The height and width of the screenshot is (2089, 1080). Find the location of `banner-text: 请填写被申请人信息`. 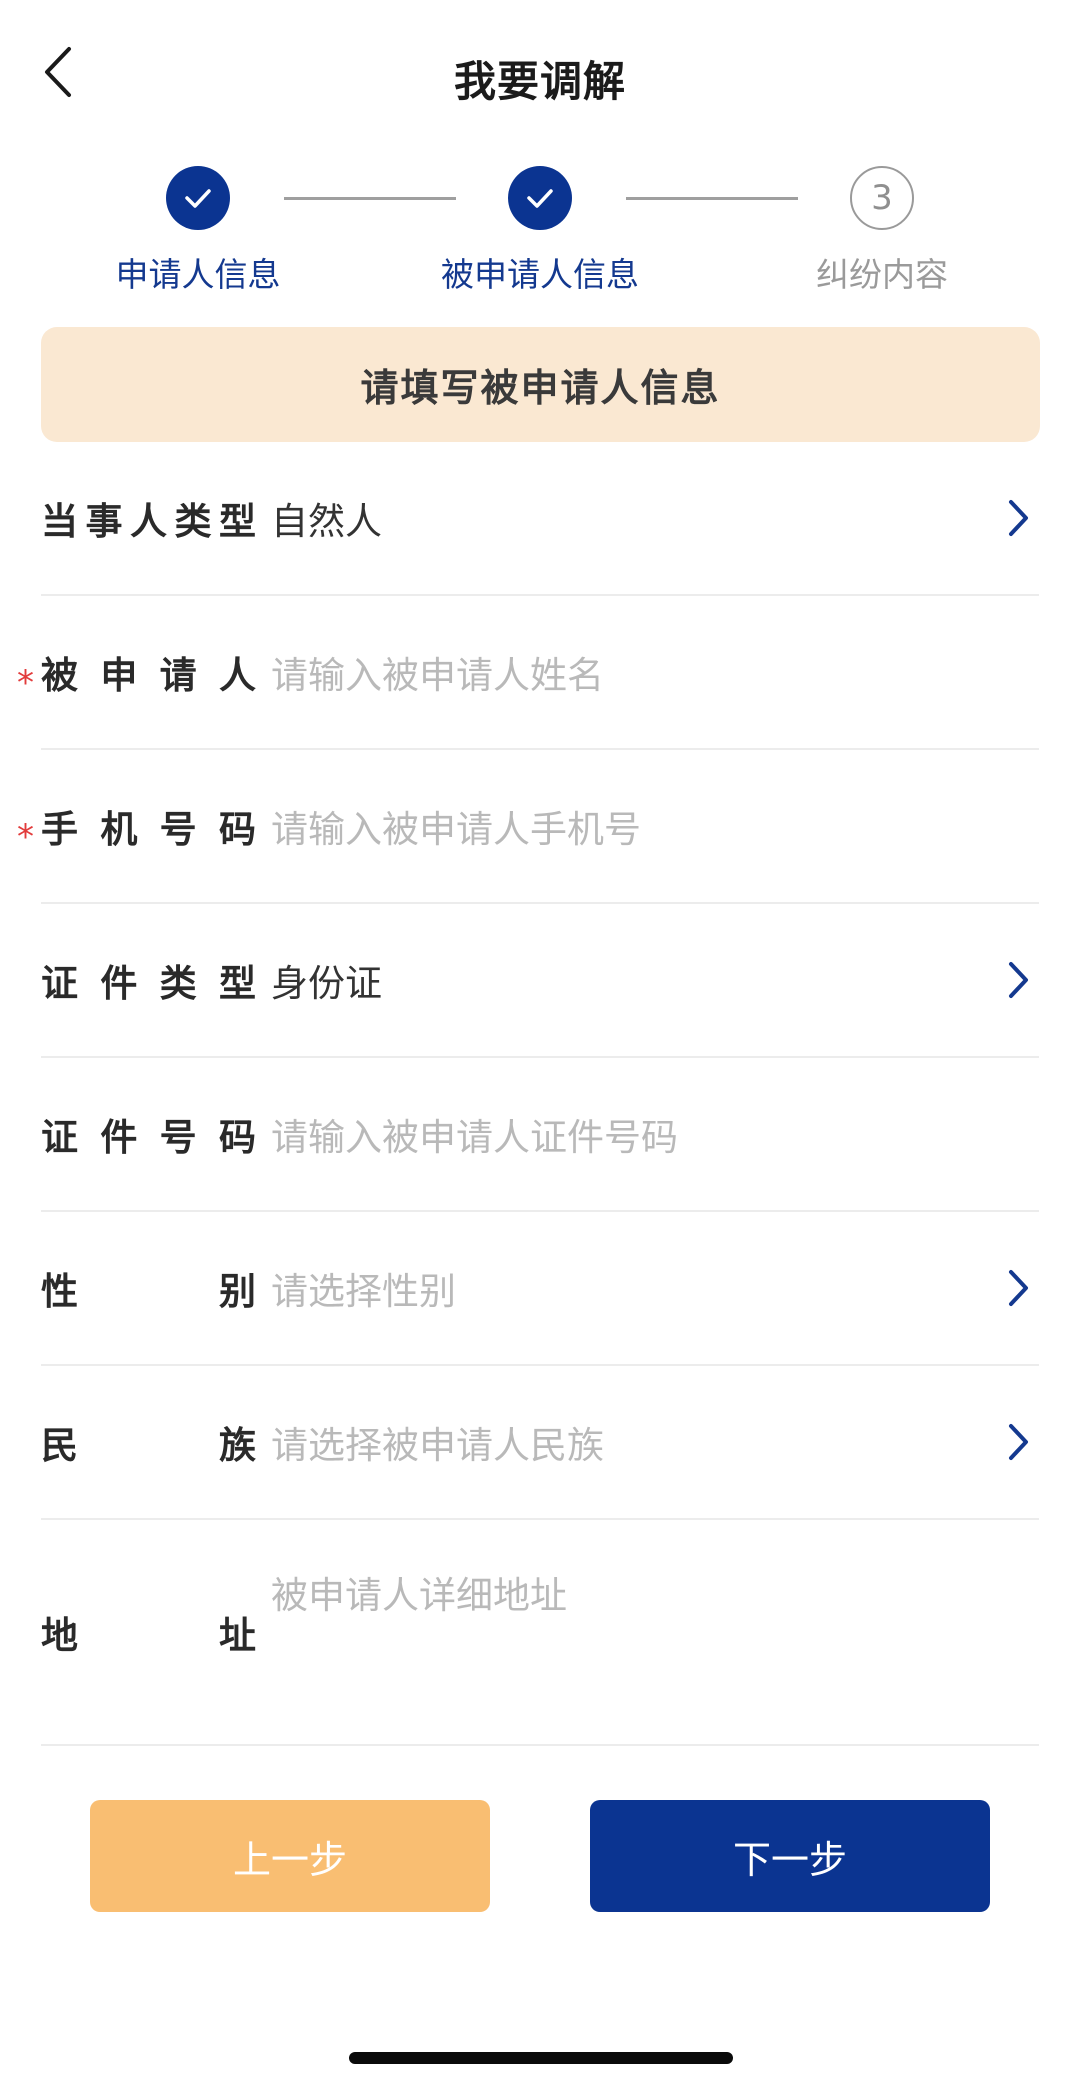

banner-text: 请填写被申请人信息 is located at coordinates (540, 388).